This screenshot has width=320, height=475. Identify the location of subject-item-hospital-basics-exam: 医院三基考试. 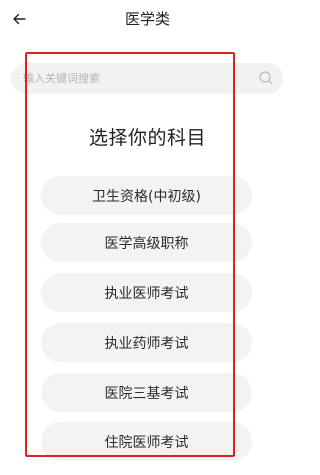
(146, 392).